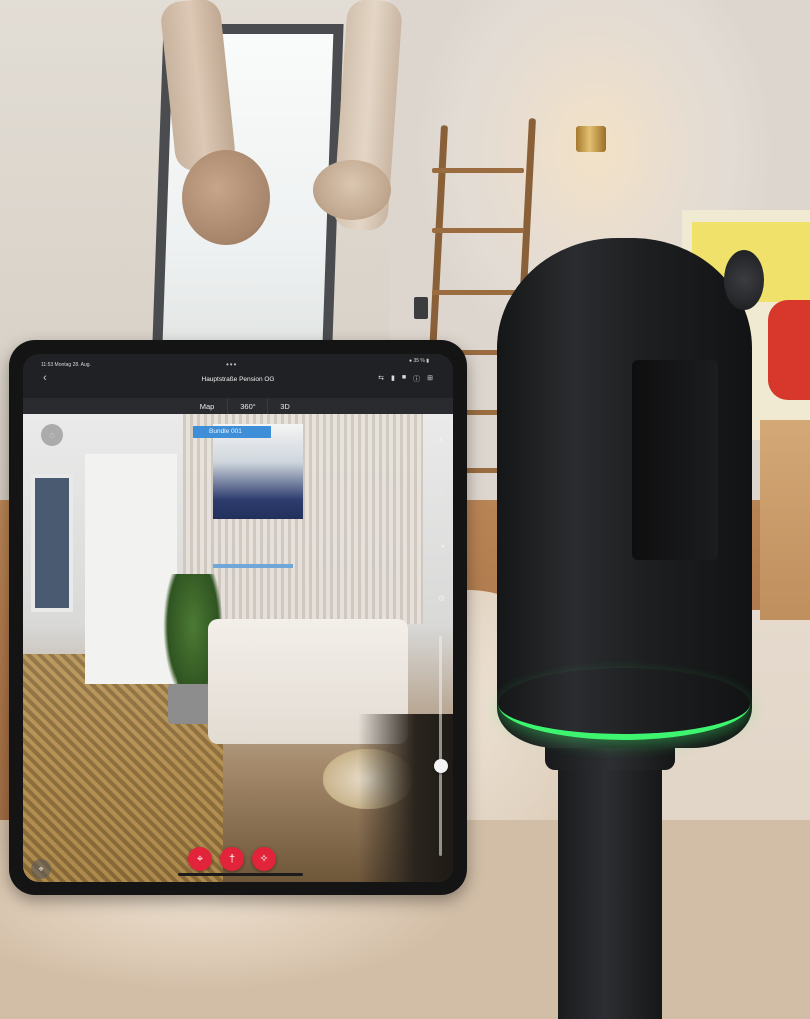  I want to click on pc-shelf, so click(253, 566).